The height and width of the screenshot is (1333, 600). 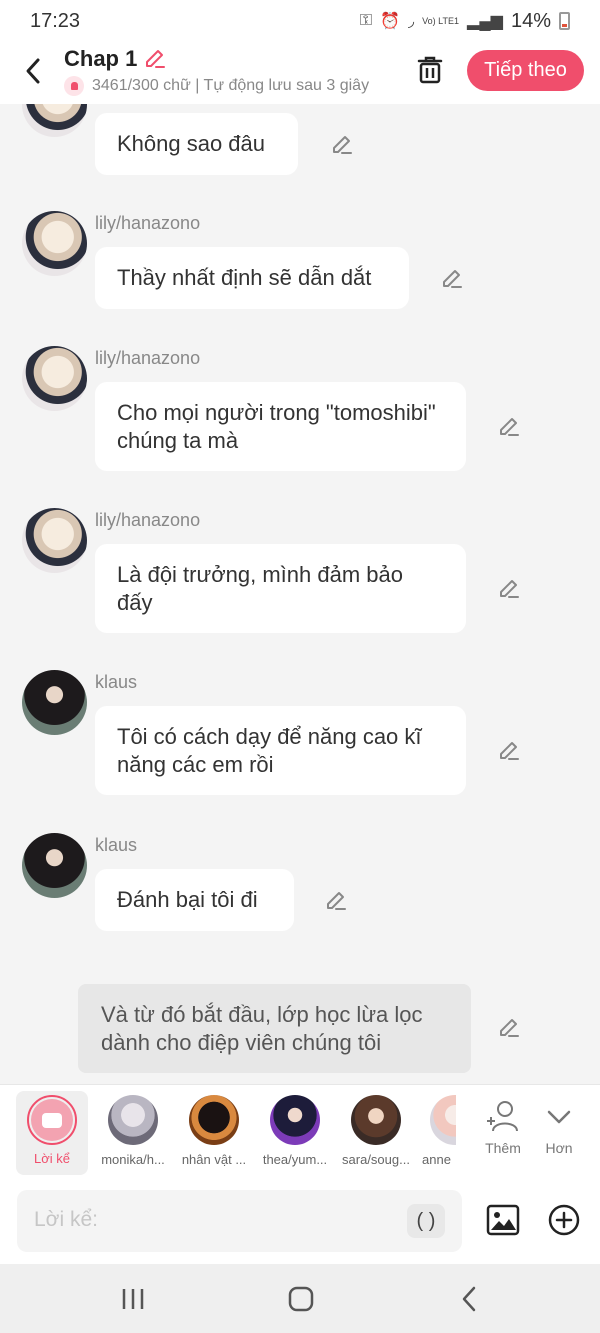 I want to click on system-back-button, so click(x=469, y=1299).